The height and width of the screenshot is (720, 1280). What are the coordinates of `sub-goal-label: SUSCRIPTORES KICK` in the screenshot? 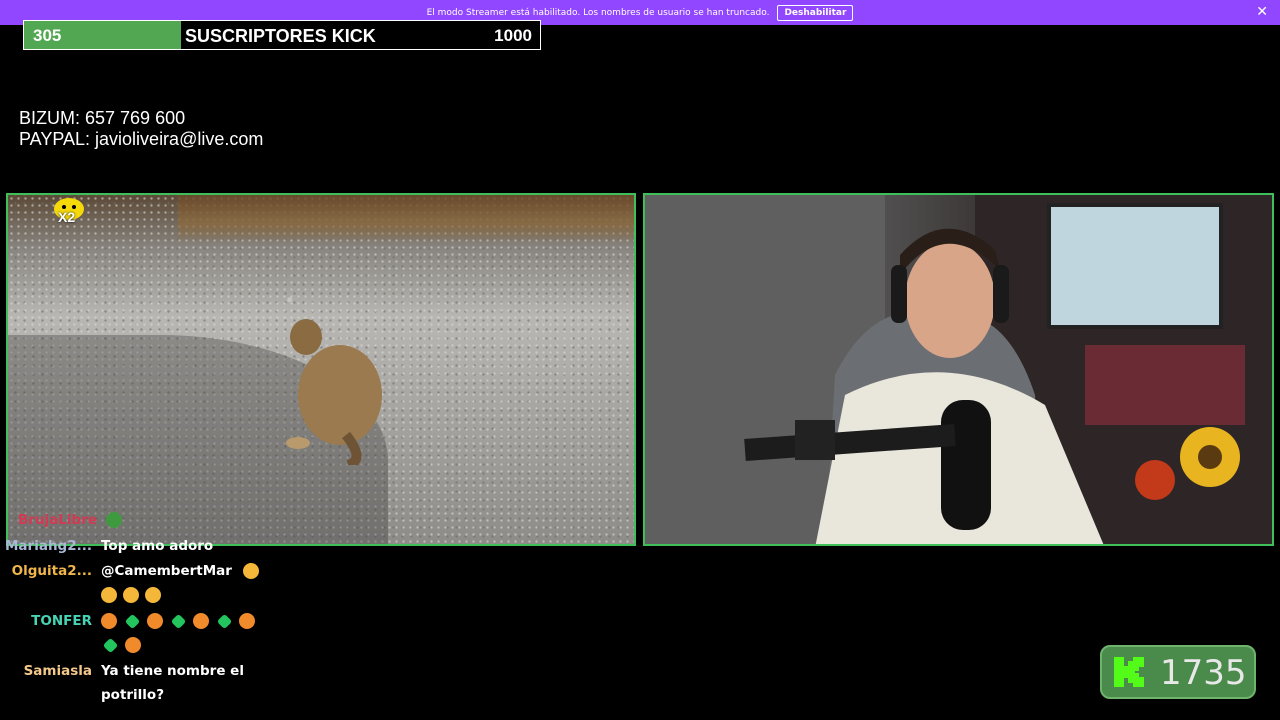 It's located at (280, 36).